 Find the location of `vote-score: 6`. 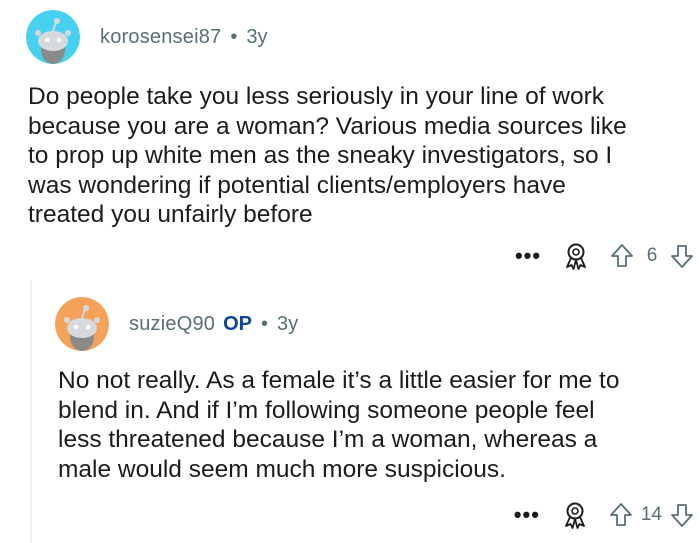

vote-score: 6 is located at coordinates (652, 255).